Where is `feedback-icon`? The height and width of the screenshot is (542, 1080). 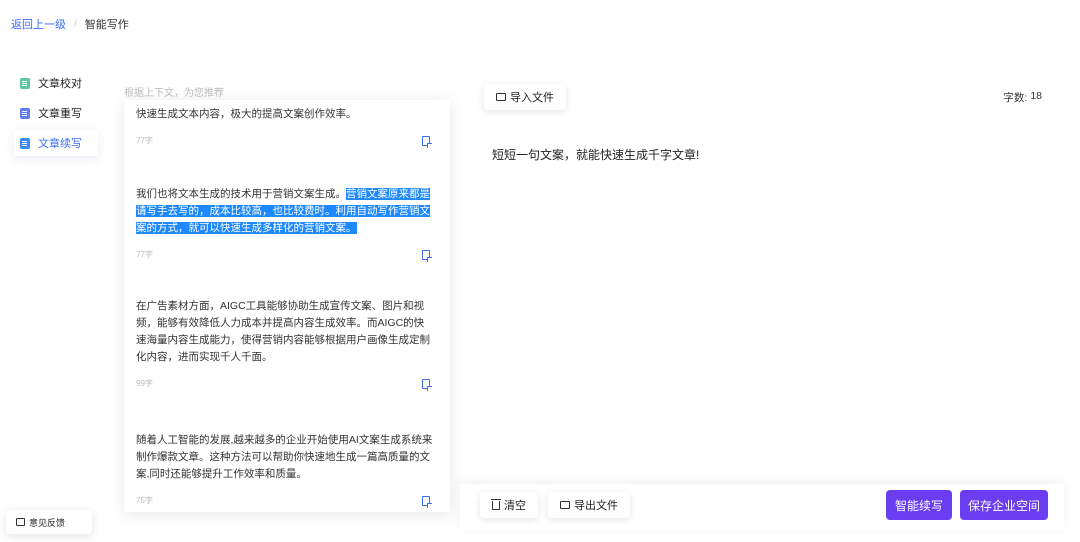
feedback-icon is located at coordinates (20, 522).